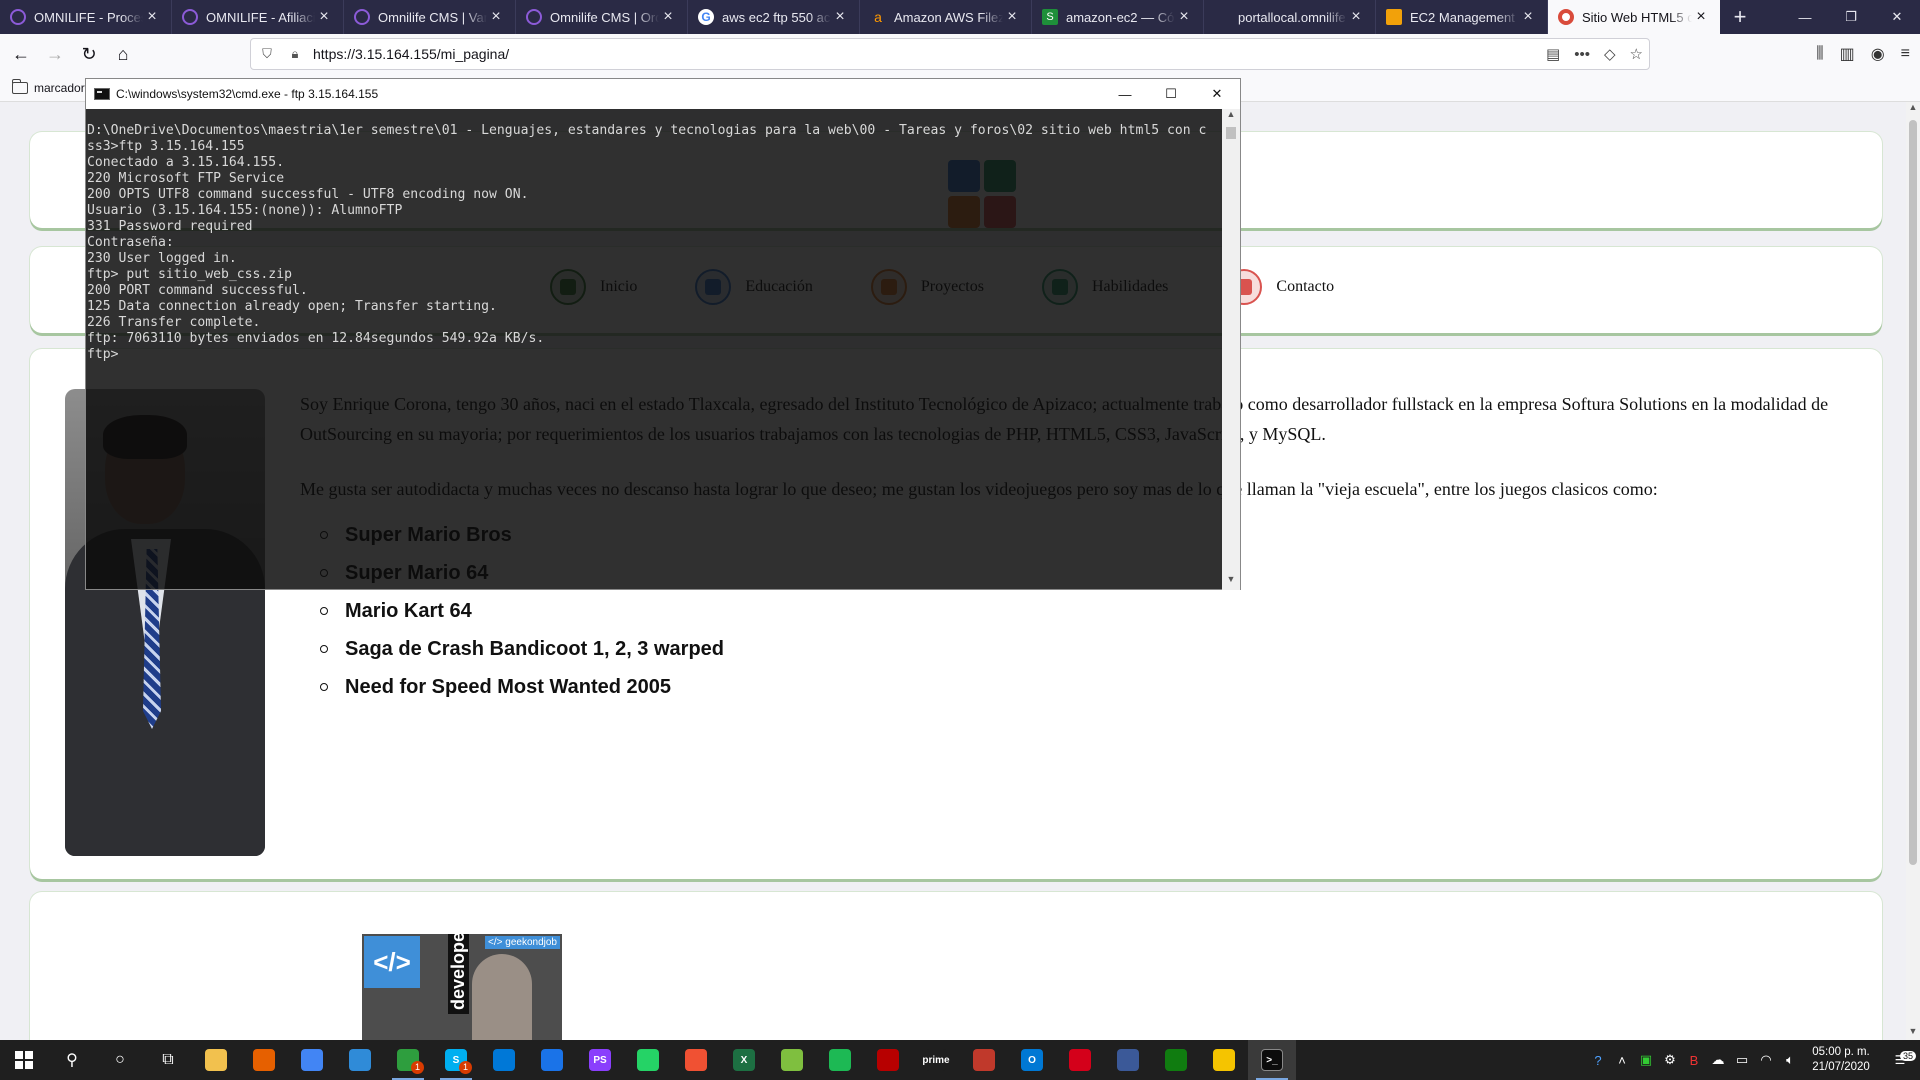 This screenshot has height=1080, width=1920. I want to click on tray-chevron-icon: ˄, so click(1622, 1060).